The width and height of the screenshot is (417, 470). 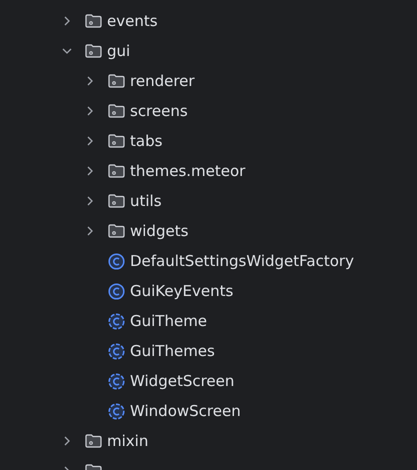 What do you see at coordinates (185, 411) in the screenshot?
I see `class-name: WindowScreen` at bounding box center [185, 411].